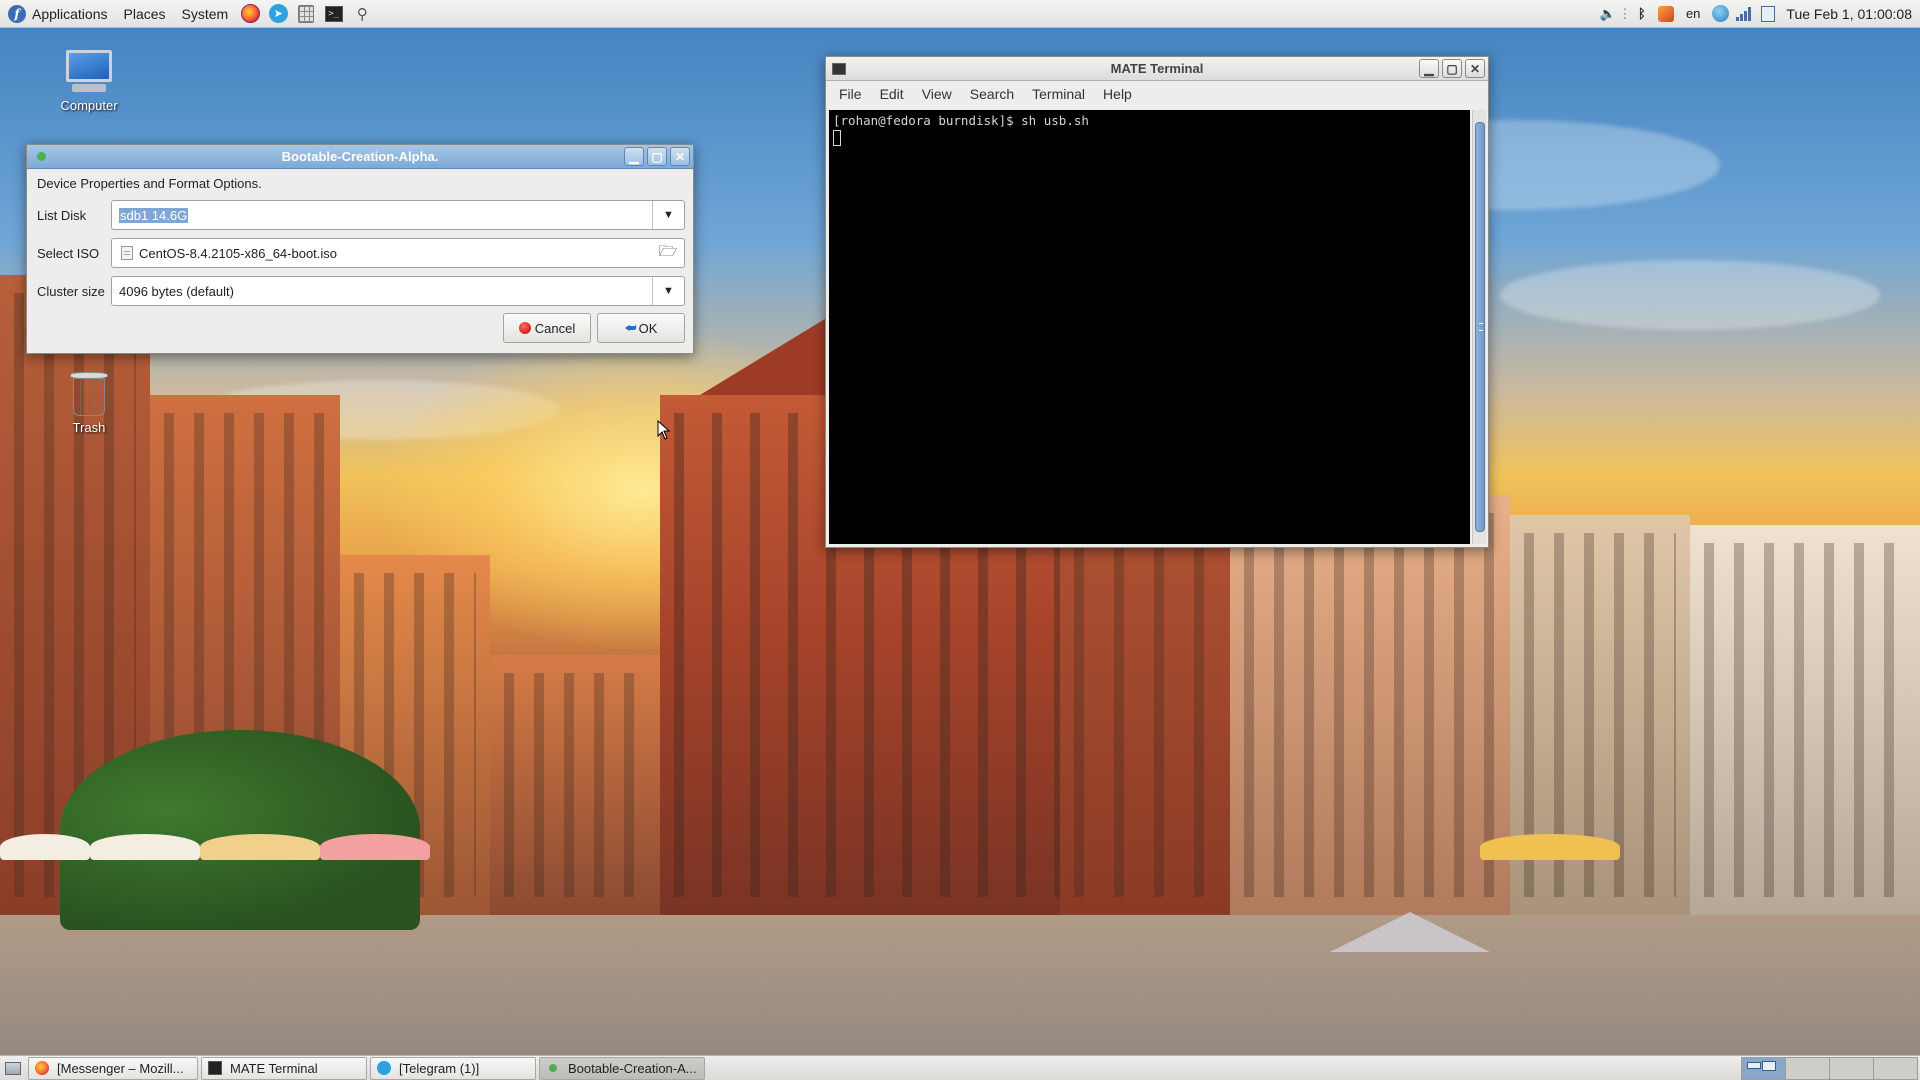  Describe the element at coordinates (1608, 14) in the screenshot. I see `volume-icon: 🔈` at that location.